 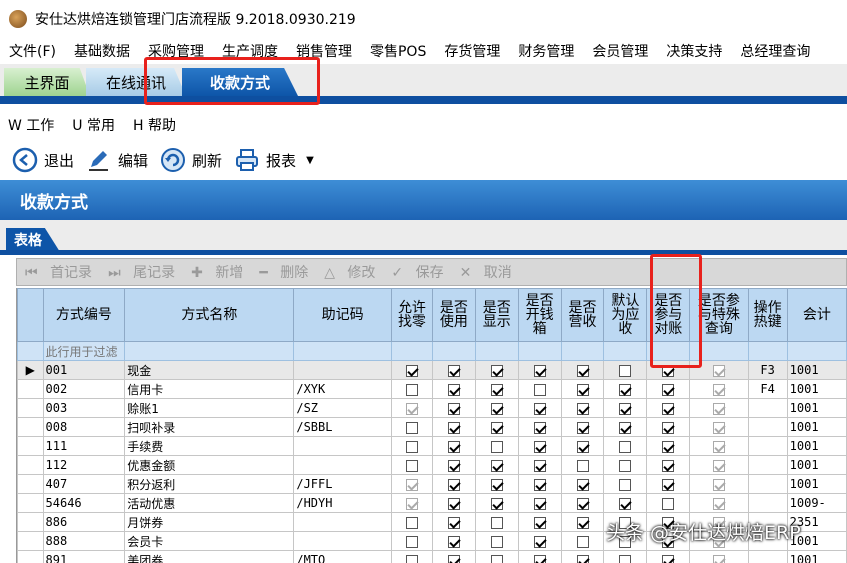 What do you see at coordinates (432, 408) in the screenshot?
I see `table-row: 003 赊账1/SZ 1001` at bounding box center [432, 408].